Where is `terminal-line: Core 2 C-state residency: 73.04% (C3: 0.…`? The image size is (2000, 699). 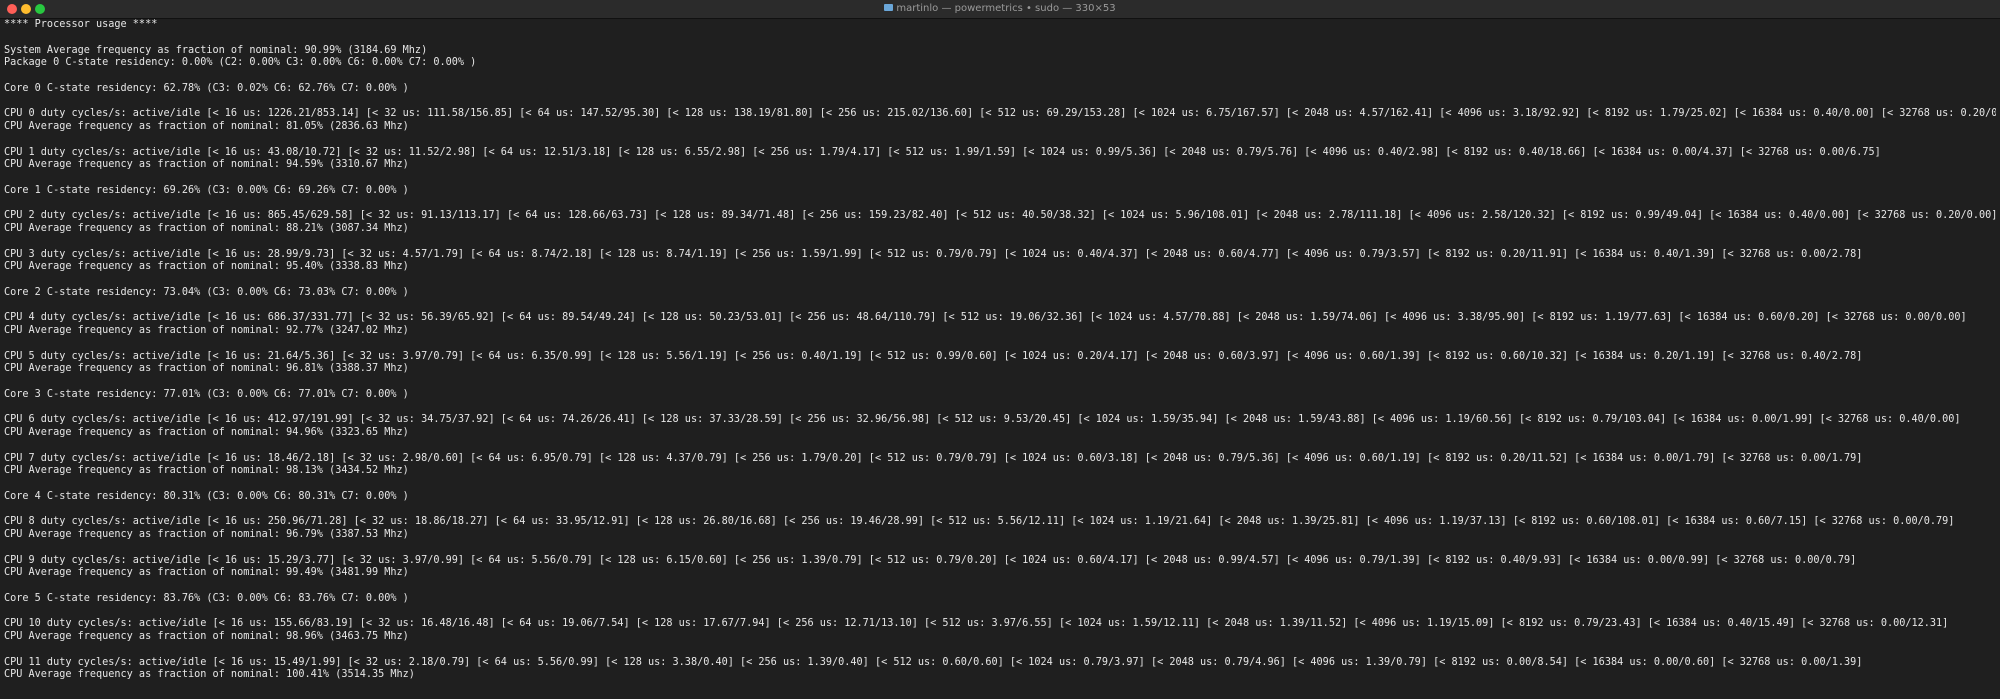 terminal-line: Core 2 C-state residency: 73.04% (C3: 0.… is located at coordinates (206, 292).